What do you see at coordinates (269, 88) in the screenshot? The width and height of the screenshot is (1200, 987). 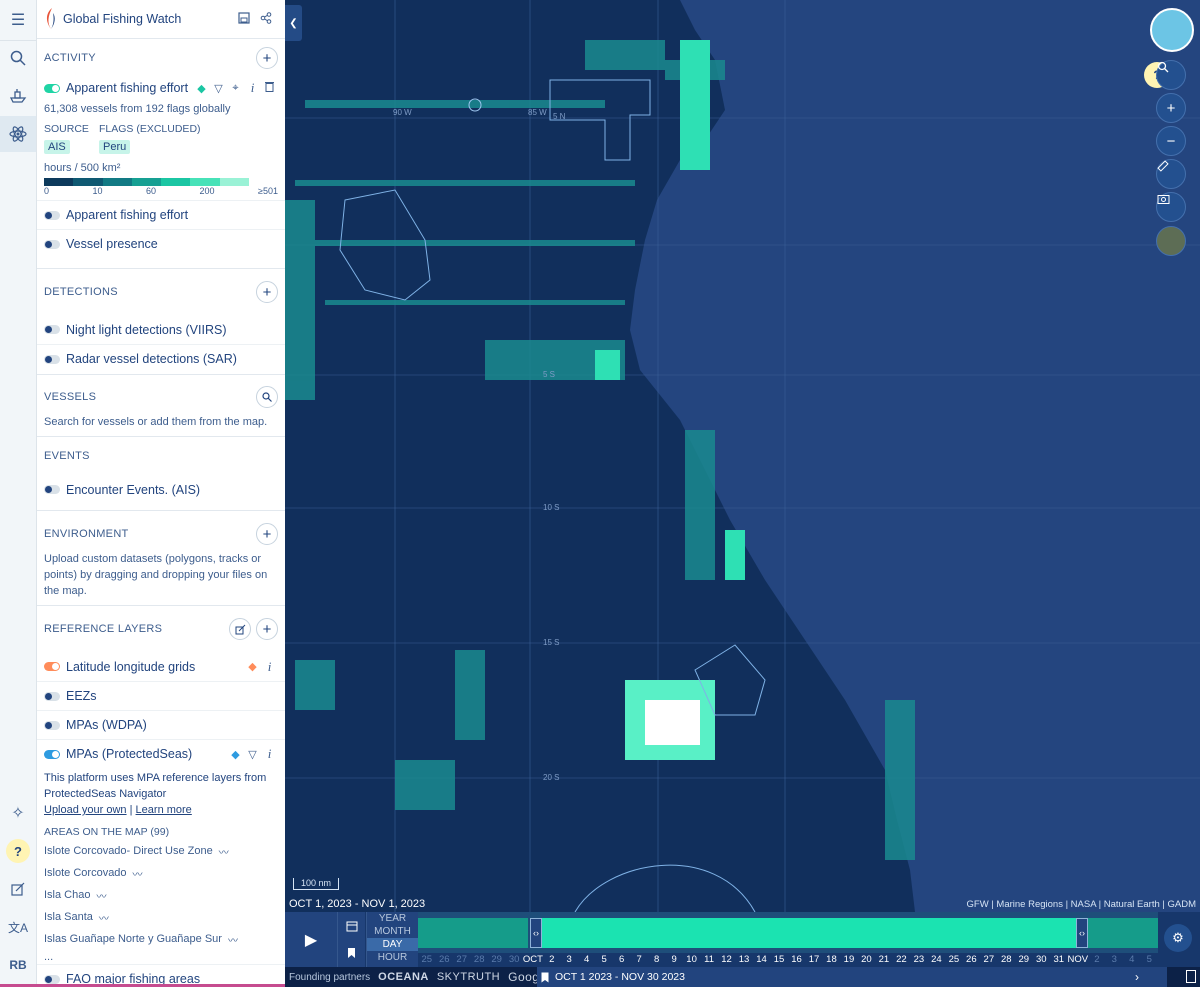 I see `delete-icon` at bounding box center [269, 88].